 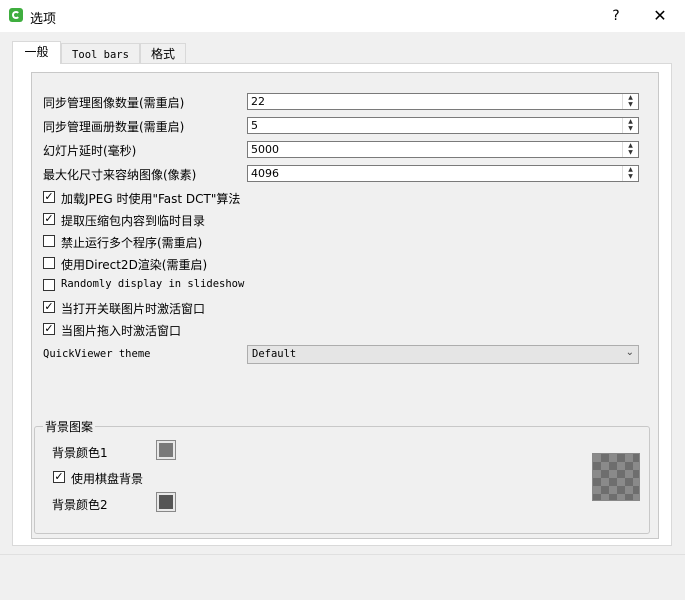 I want to click on single-instance-label: 禁止运行多个程序(需重启), so click(x=132, y=243).